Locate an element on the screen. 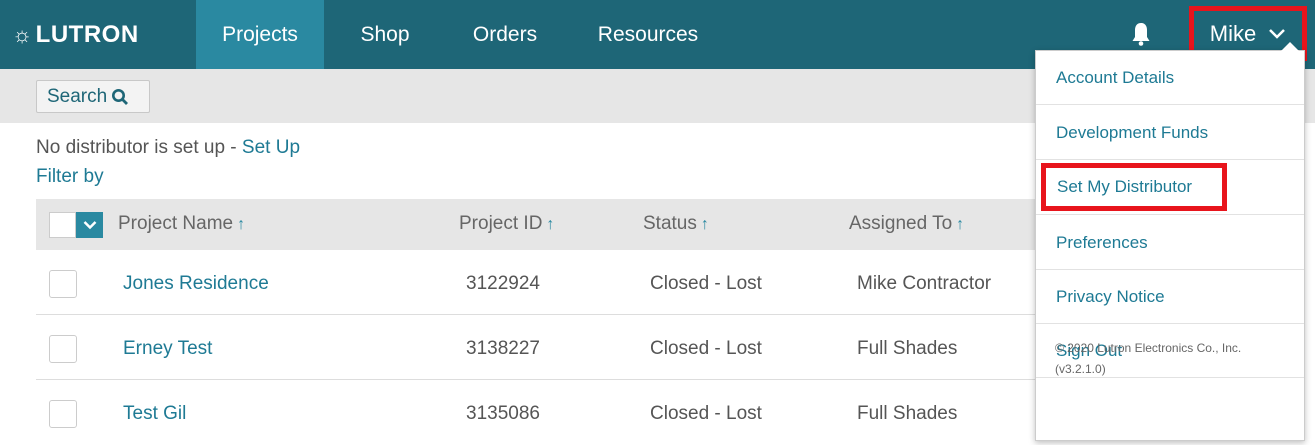 The width and height of the screenshot is (1315, 445). search-button: Search is located at coordinates (93, 96).